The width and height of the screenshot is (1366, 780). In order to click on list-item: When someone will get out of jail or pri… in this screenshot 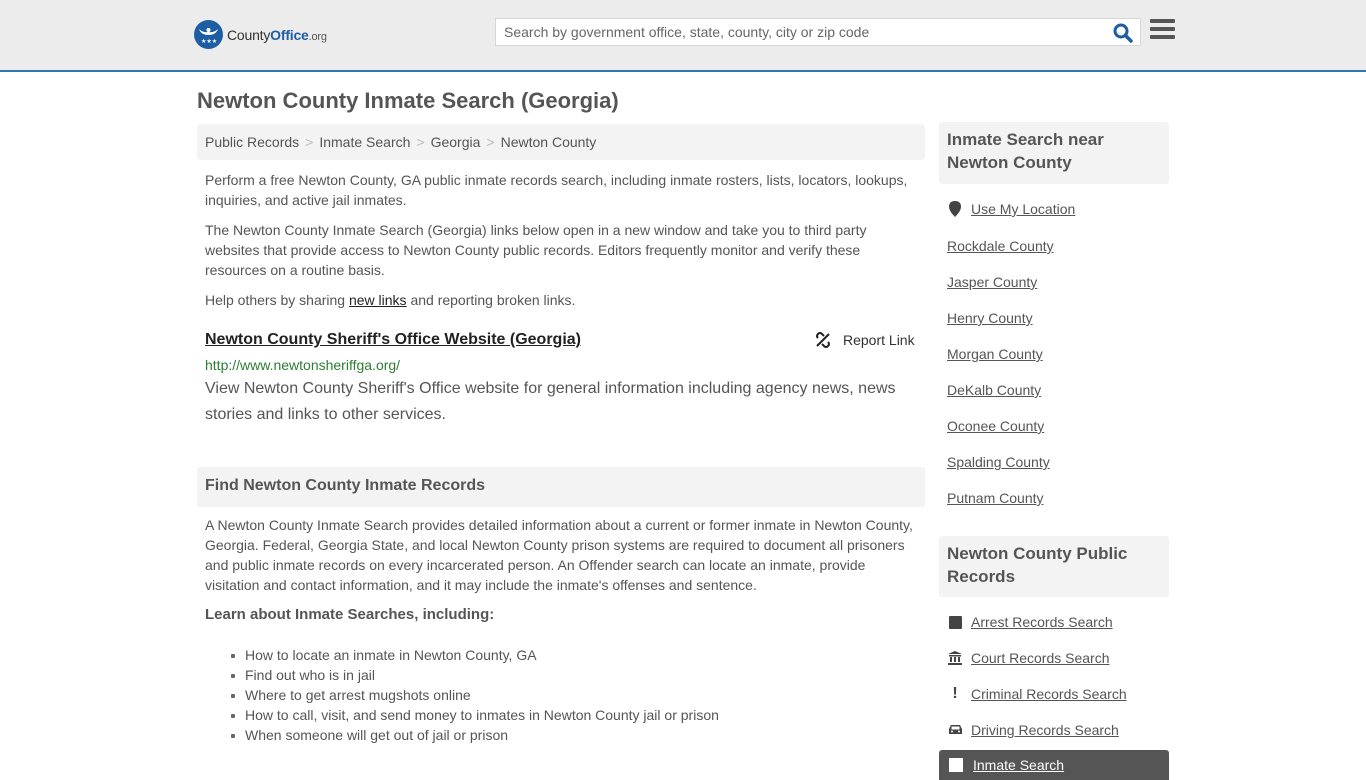, I will do `click(475, 735)`.